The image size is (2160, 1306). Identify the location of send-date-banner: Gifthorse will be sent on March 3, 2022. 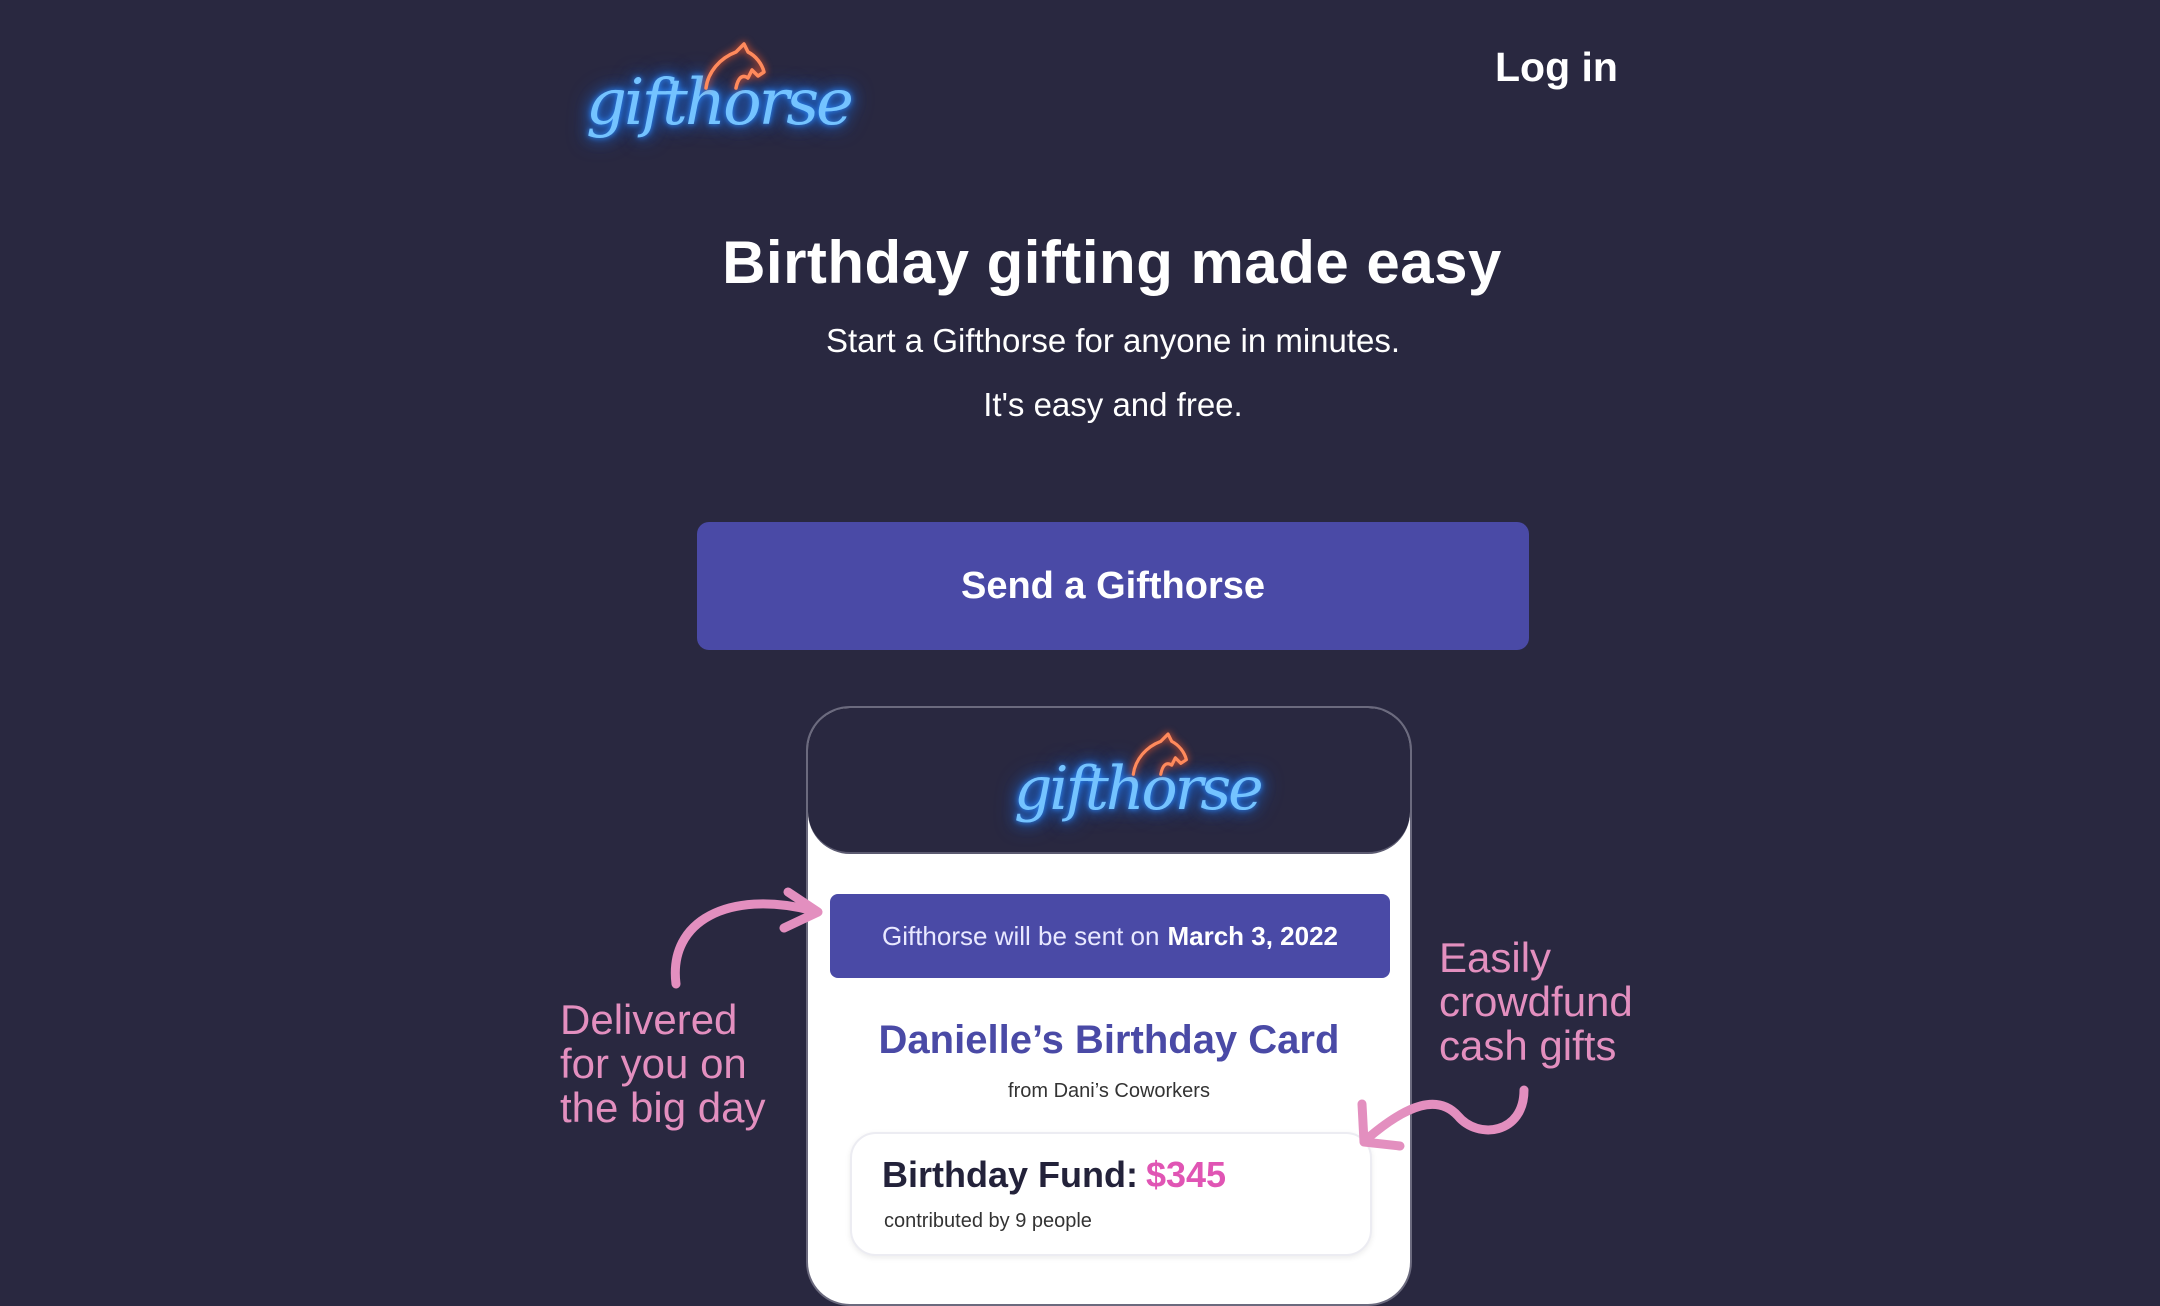
(1110, 936).